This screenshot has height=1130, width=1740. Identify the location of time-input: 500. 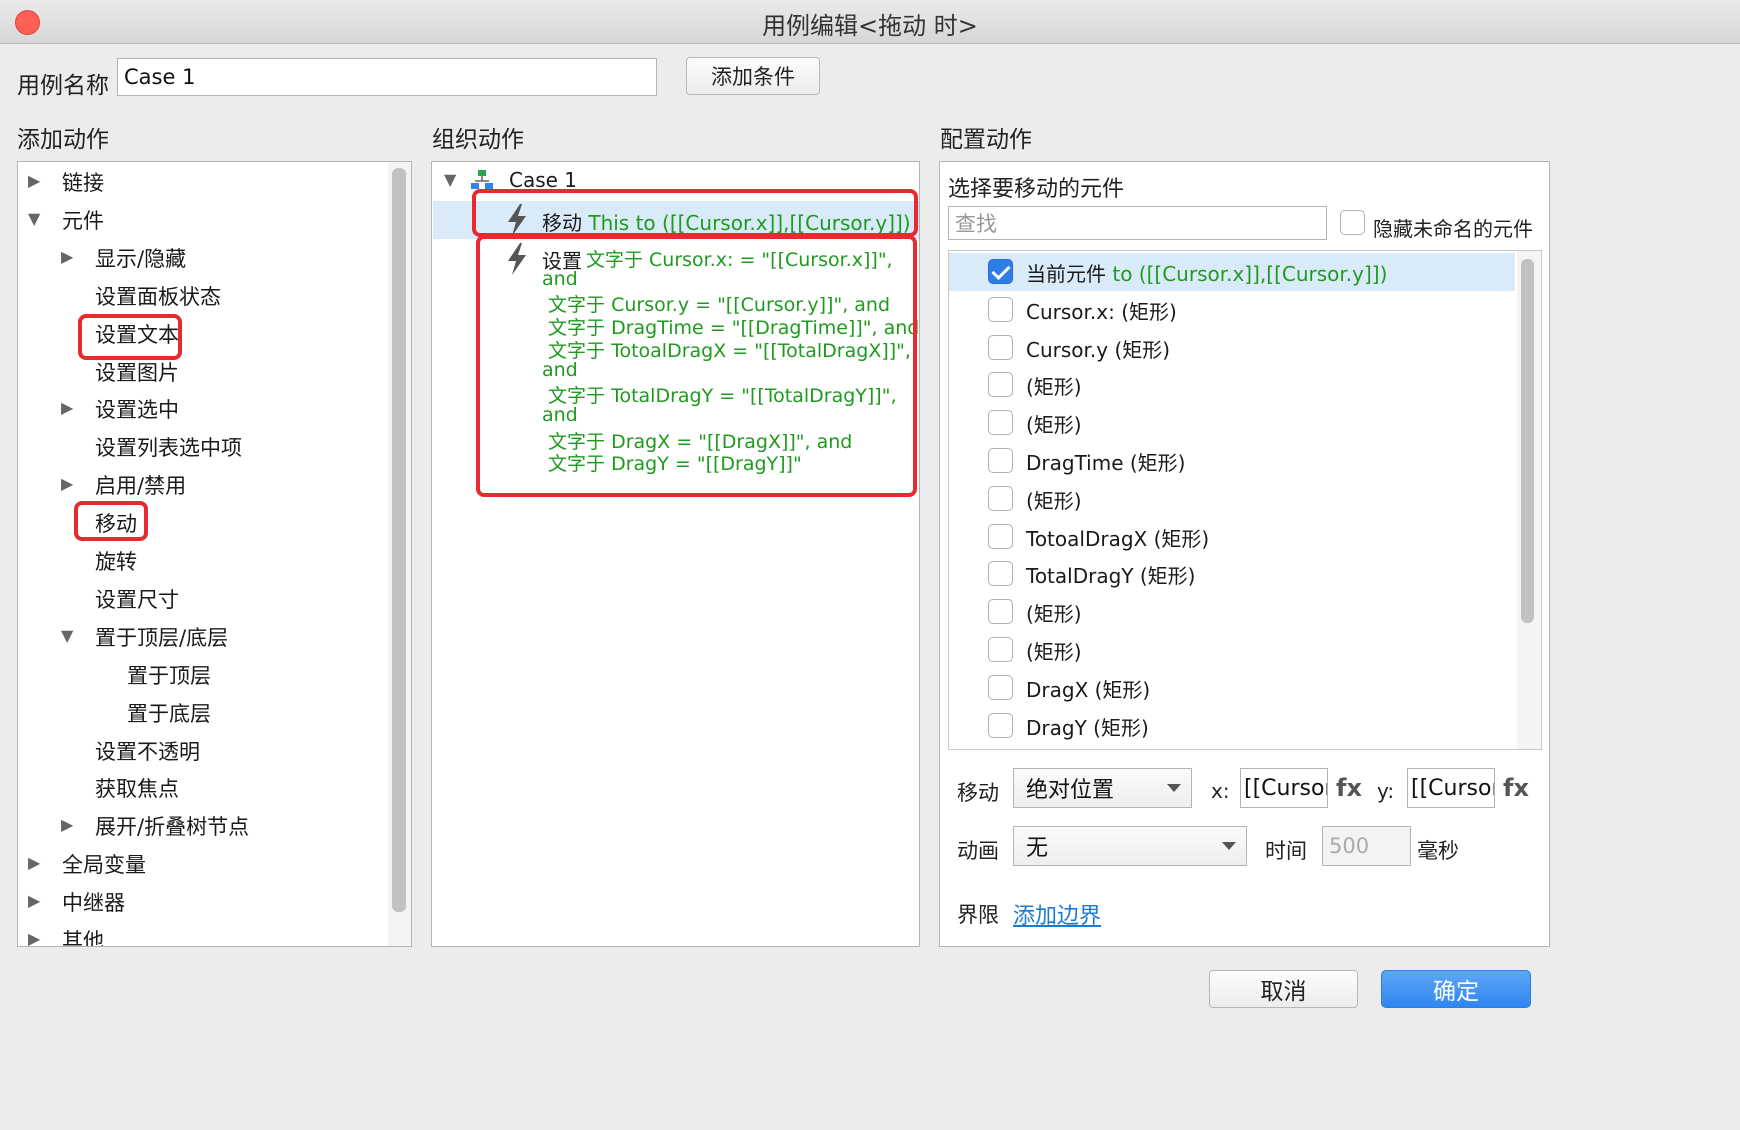
(1366, 846).